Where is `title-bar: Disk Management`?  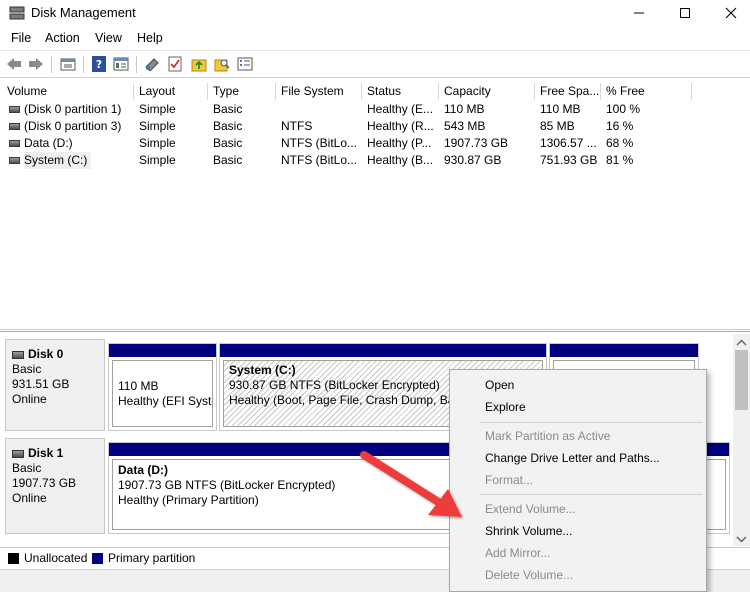
title-bar: Disk Management is located at coordinates (375, 14).